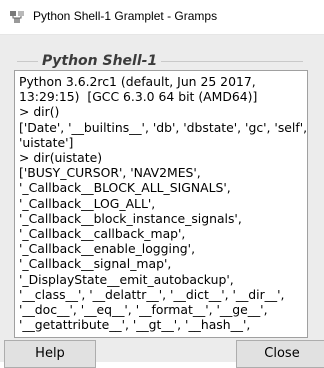 Image resolution: width=324 pixels, height=368 pixels. I want to click on pane-title: Python Shell-1, so click(100, 61).